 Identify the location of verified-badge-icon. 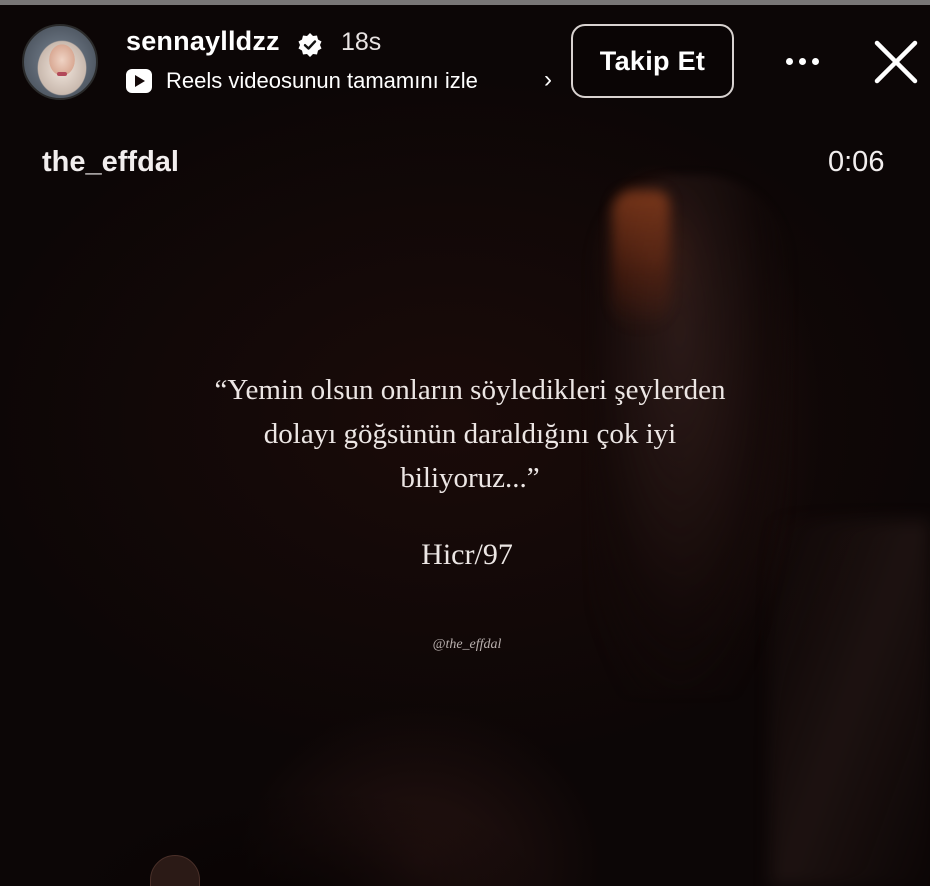
(310, 45).